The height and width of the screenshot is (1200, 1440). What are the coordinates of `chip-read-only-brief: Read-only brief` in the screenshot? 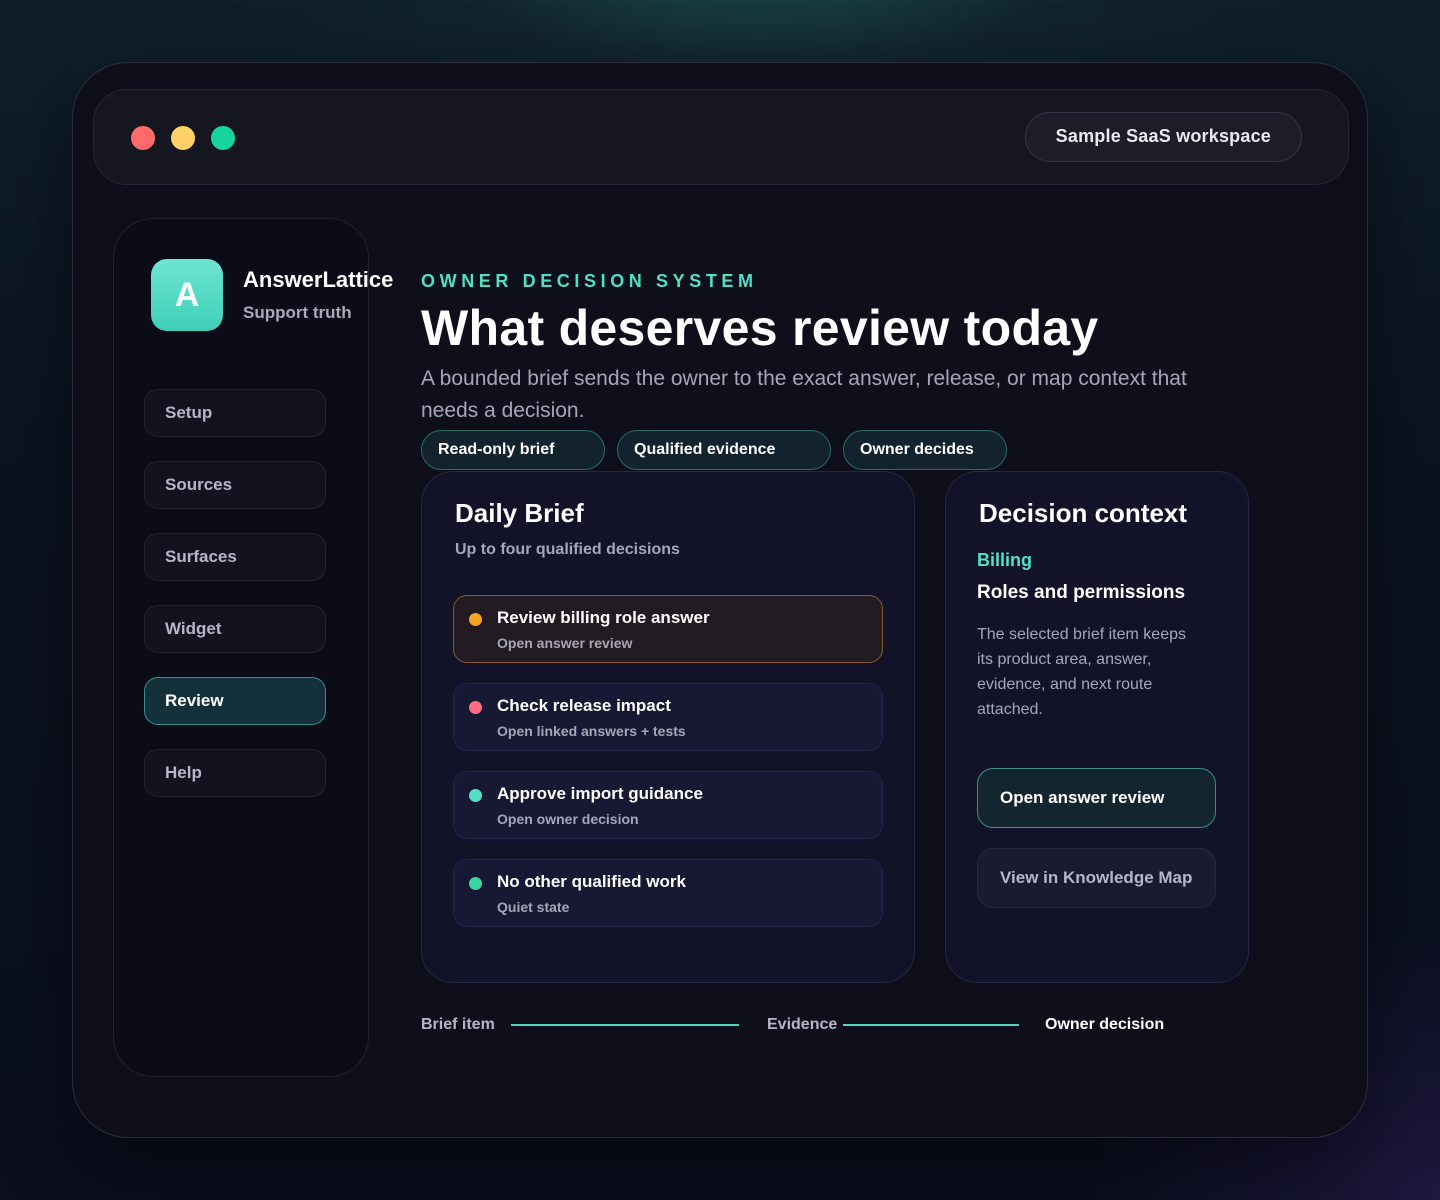 It's located at (513, 450).